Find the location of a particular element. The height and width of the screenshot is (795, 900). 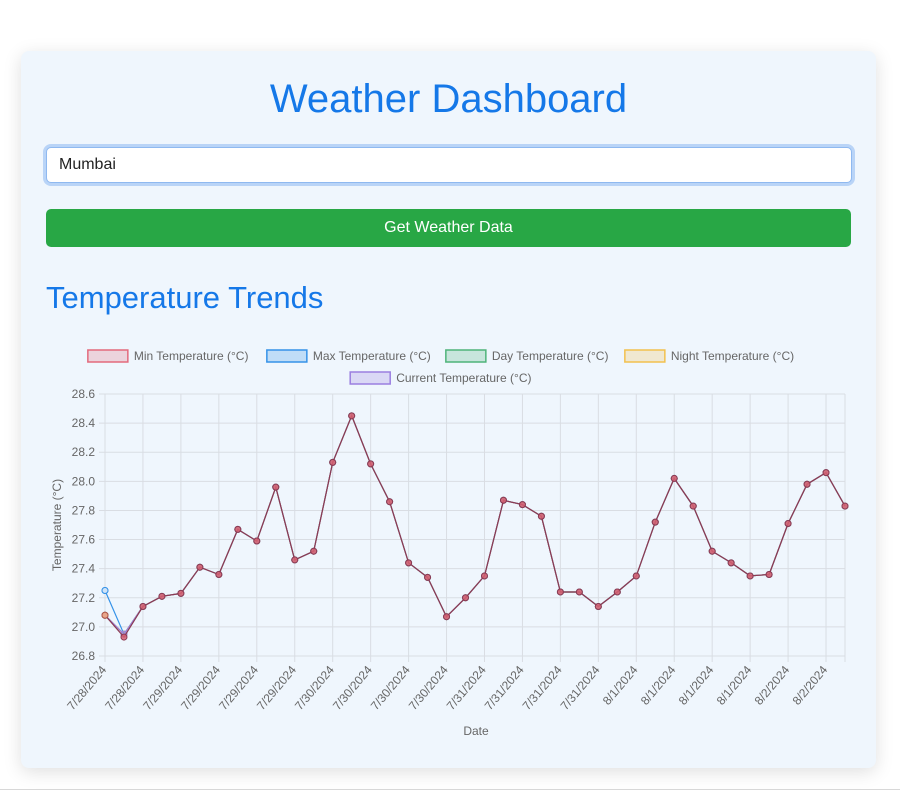

legend-label: Max Temperature (°C) is located at coordinates (372, 356).